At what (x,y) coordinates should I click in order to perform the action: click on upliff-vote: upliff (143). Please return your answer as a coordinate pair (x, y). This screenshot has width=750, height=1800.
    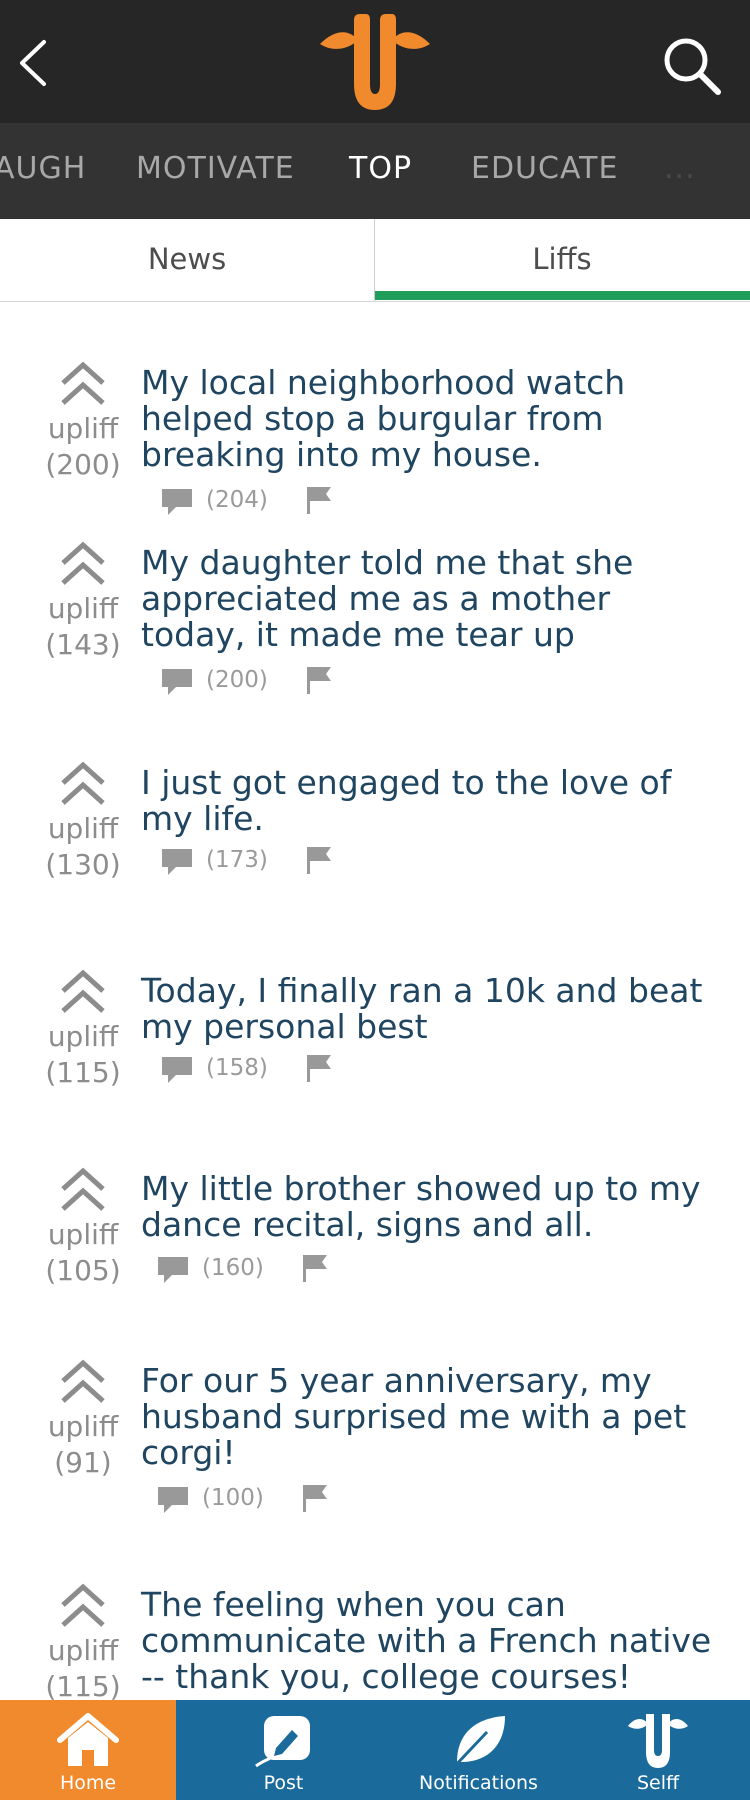
    Looking at the image, I should click on (83, 602).